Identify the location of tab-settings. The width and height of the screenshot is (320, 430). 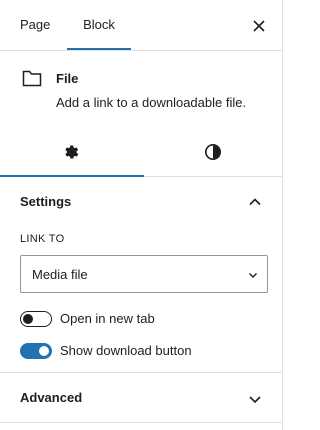
(72, 152).